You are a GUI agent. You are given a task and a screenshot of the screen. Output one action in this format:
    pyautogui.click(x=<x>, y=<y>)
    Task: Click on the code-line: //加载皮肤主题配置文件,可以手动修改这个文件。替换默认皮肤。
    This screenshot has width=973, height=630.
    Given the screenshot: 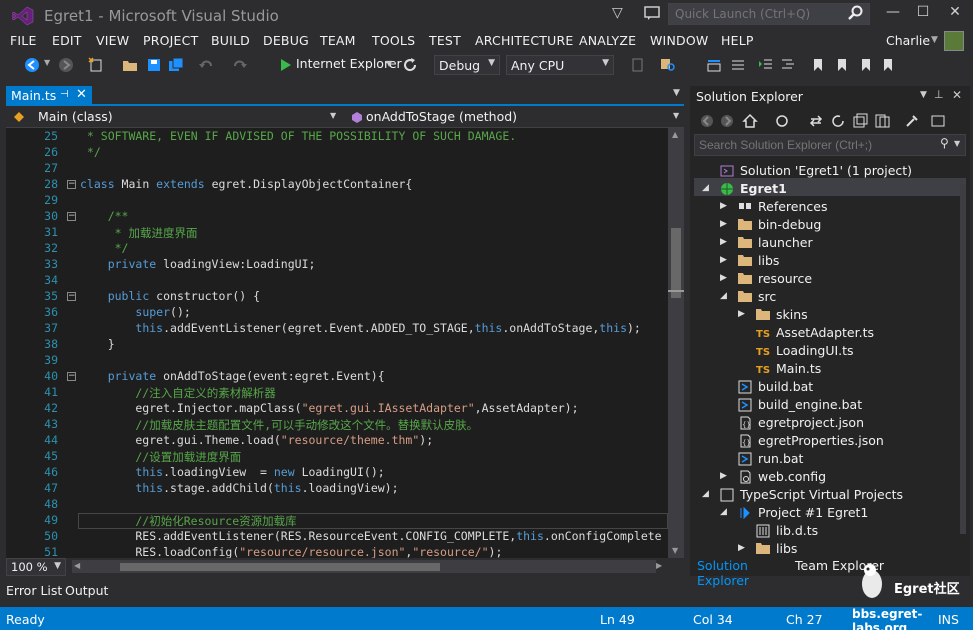 What is the action you would take?
    pyautogui.click(x=279, y=425)
    